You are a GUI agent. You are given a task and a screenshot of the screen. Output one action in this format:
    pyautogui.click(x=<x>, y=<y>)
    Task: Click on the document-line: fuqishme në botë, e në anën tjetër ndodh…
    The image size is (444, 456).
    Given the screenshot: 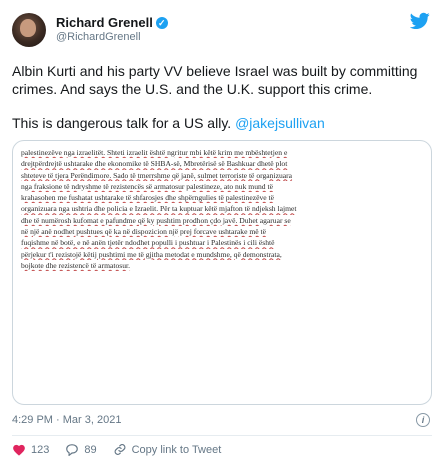 What is the action you would take?
    pyautogui.click(x=148, y=243)
    